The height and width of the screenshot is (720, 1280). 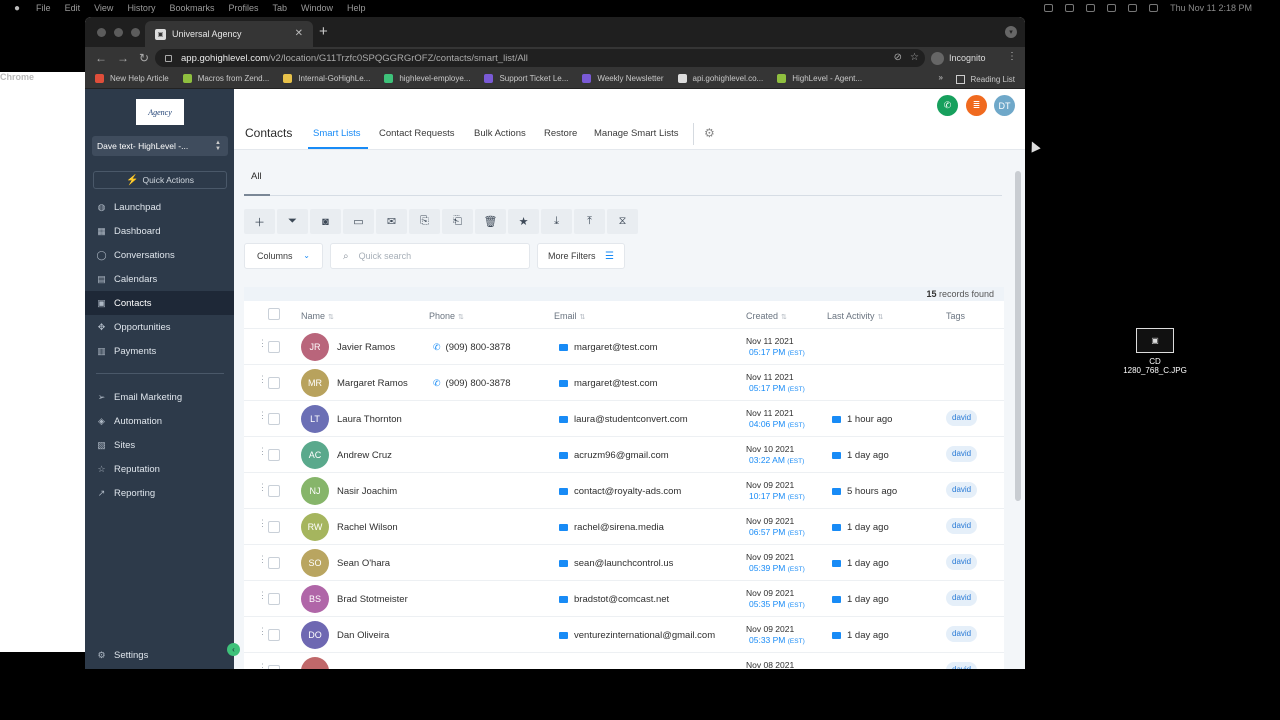 I want to click on agency-logo: Agency, so click(x=160, y=112).